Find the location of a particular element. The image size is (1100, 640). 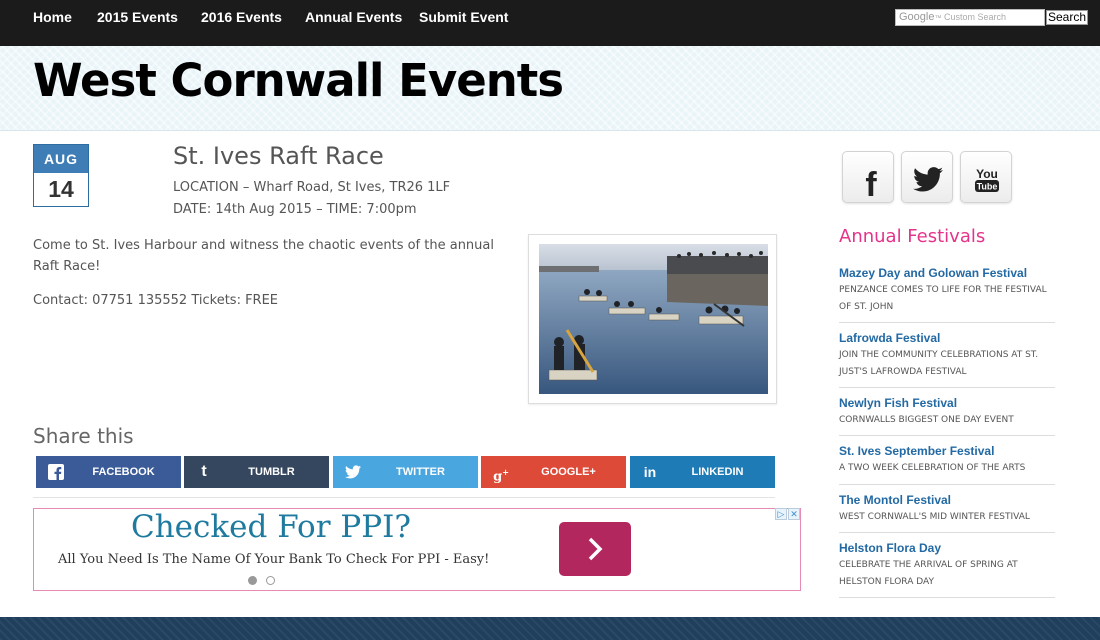

tumblr-icon: t is located at coordinates (204, 471).